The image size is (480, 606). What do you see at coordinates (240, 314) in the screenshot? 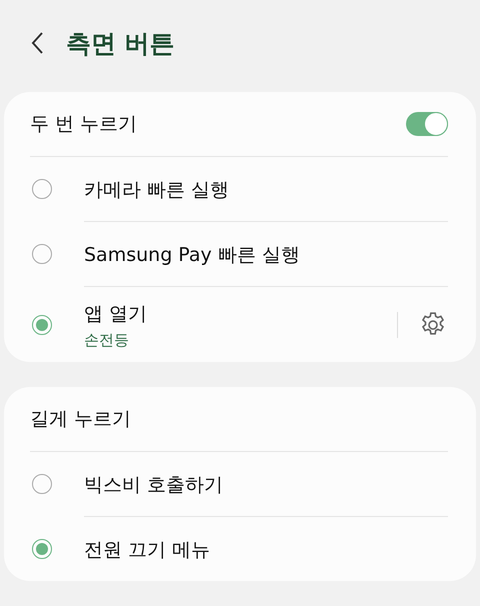
I see `option-label: 앱 열기` at bounding box center [240, 314].